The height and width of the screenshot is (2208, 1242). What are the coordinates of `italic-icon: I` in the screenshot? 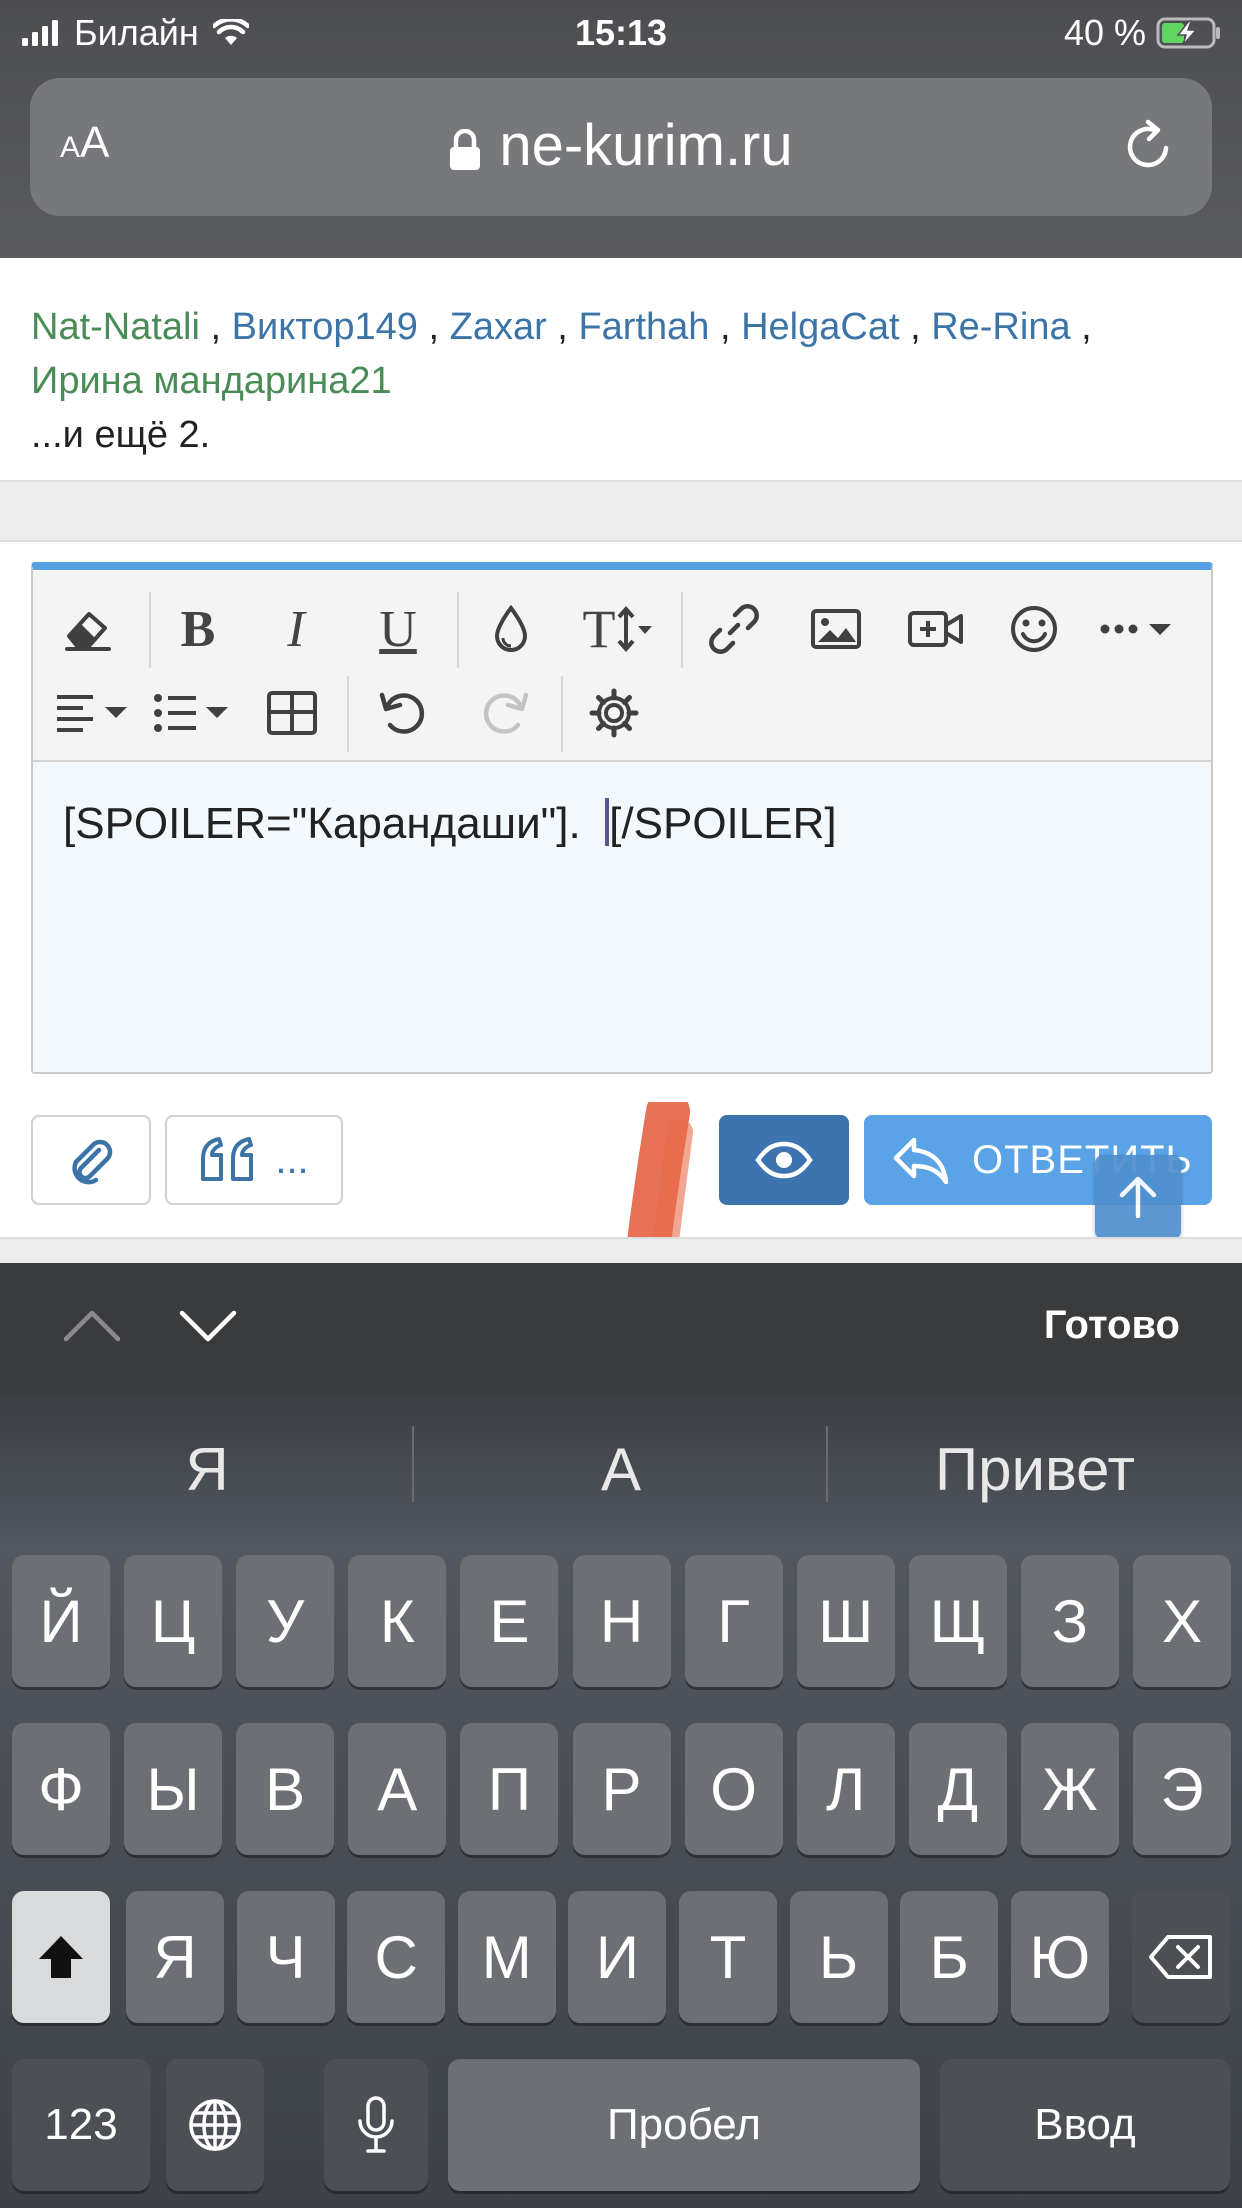 It's located at (296, 629).